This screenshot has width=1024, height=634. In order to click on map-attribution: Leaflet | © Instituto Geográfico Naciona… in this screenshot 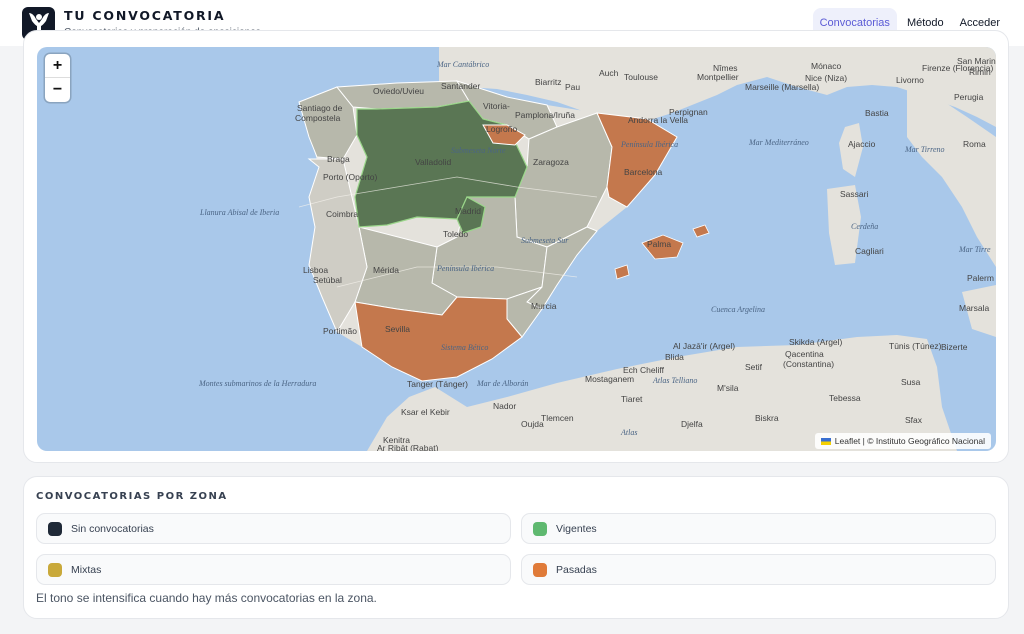, I will do `click(902, 441)`.